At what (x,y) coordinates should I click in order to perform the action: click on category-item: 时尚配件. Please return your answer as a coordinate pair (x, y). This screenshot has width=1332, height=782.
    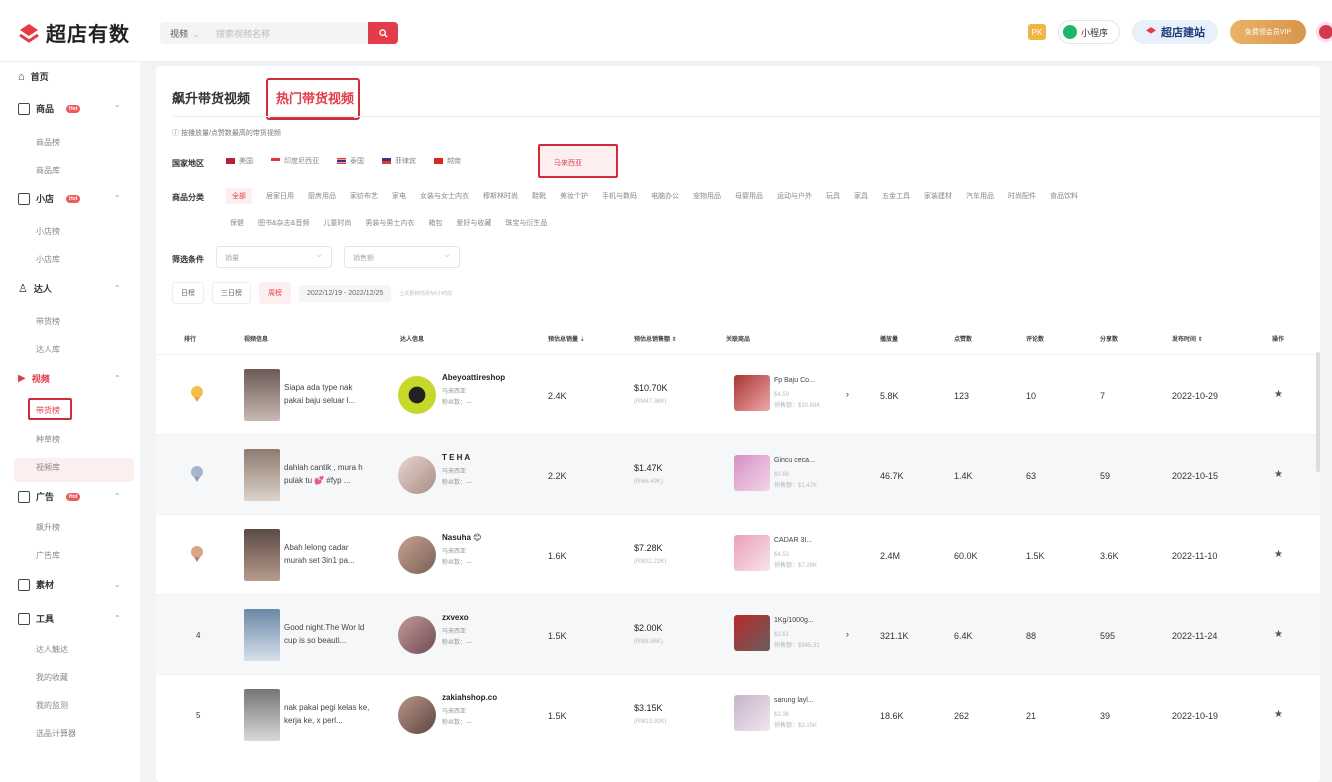
    Looking at the image, I should click on (1022, 196).